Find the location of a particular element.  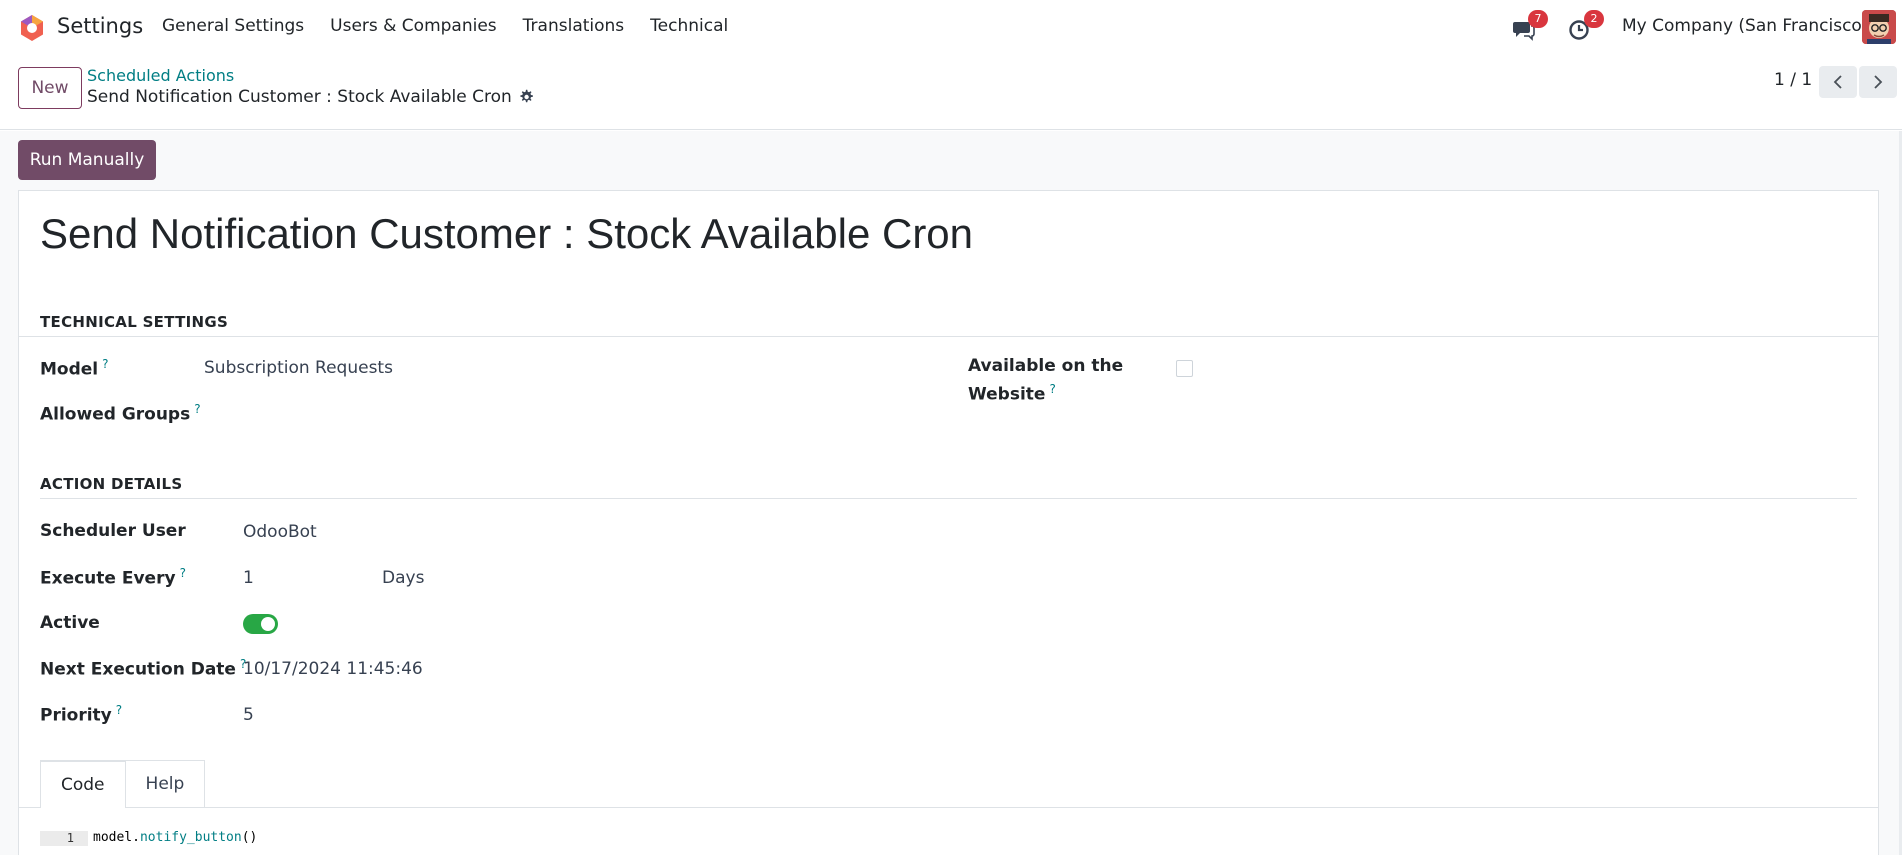

pager-next-button is located at coordinates (1878, 82).